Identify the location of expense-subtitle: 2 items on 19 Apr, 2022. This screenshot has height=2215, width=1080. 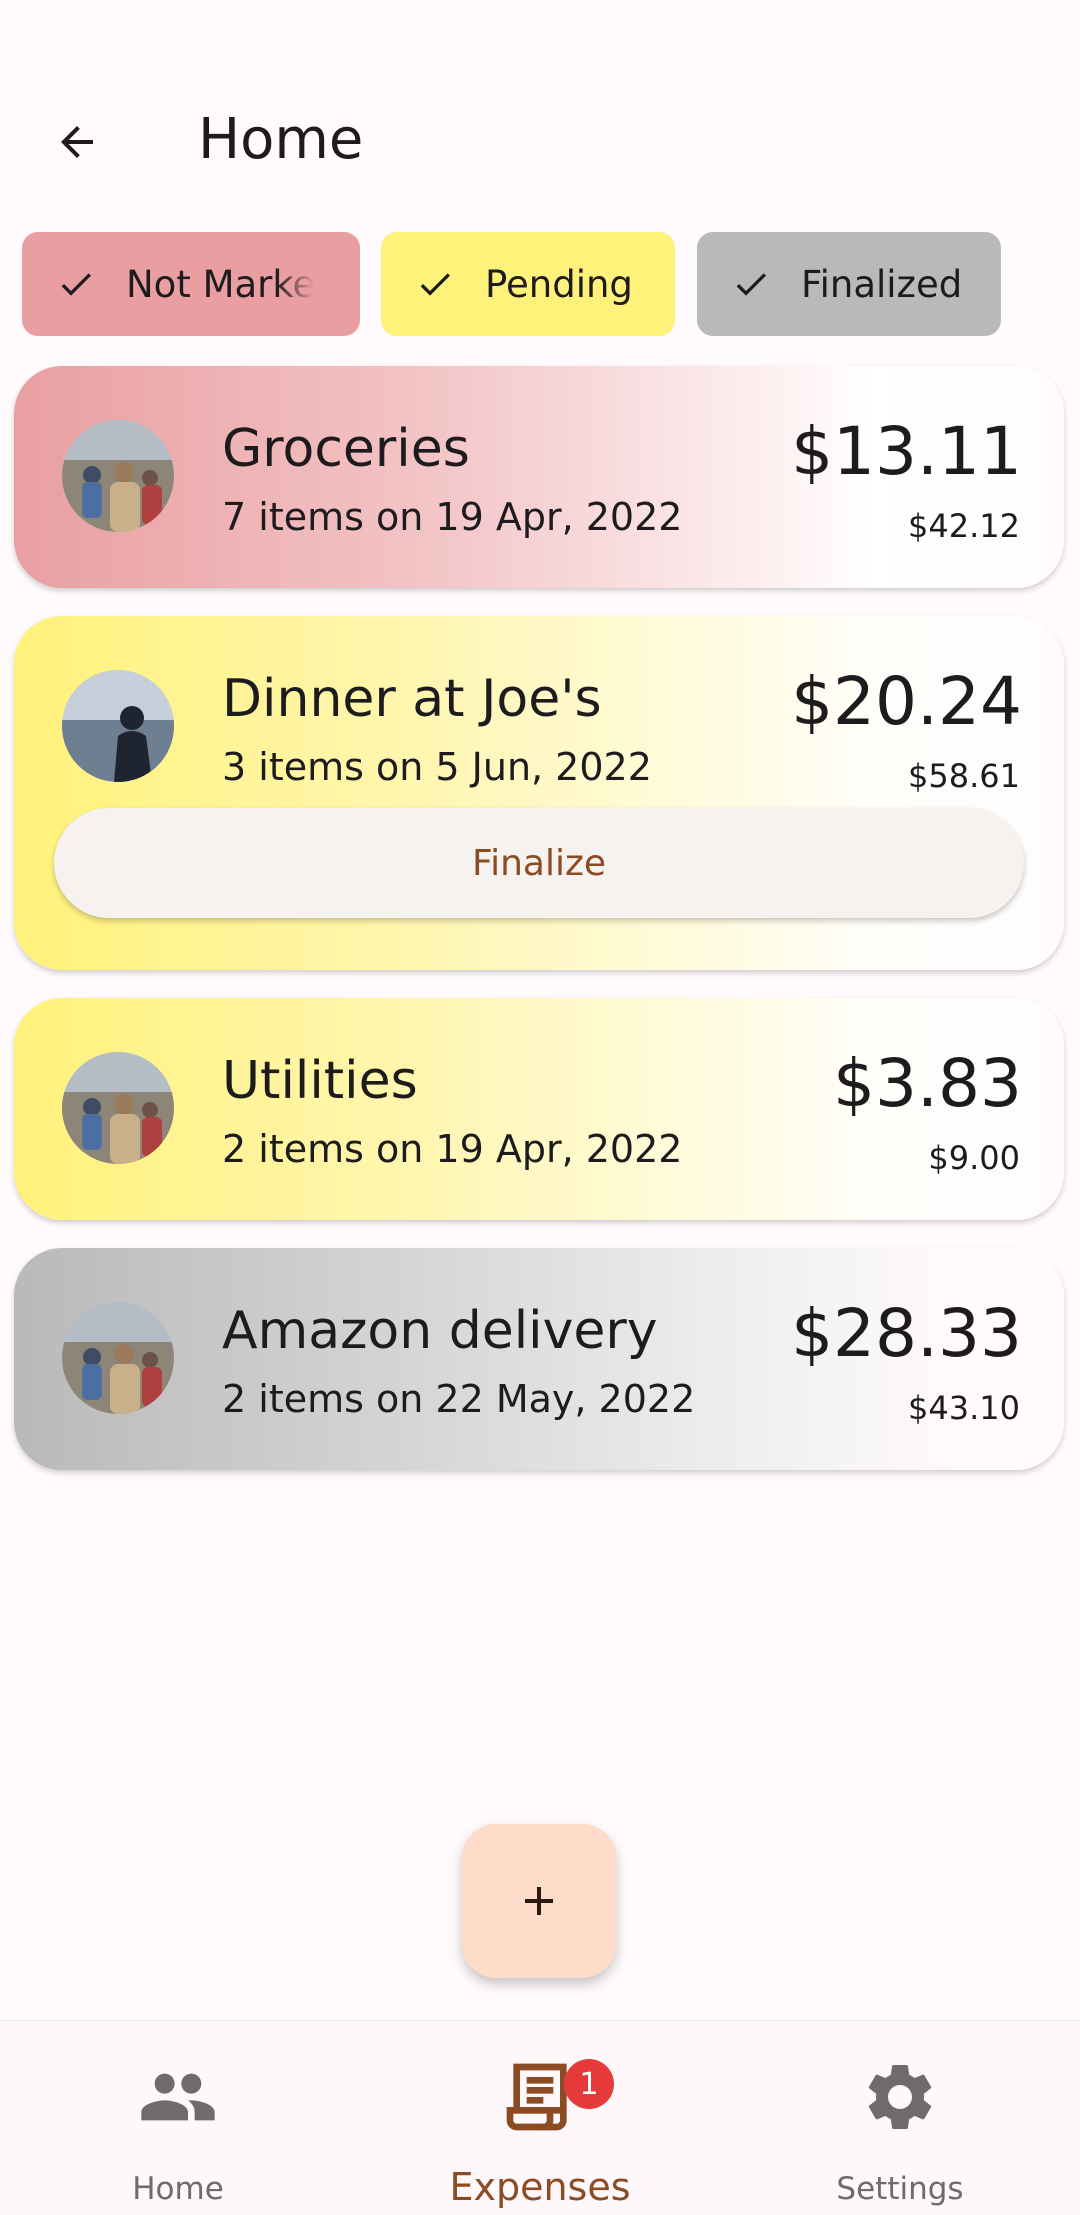
(452, 1149).